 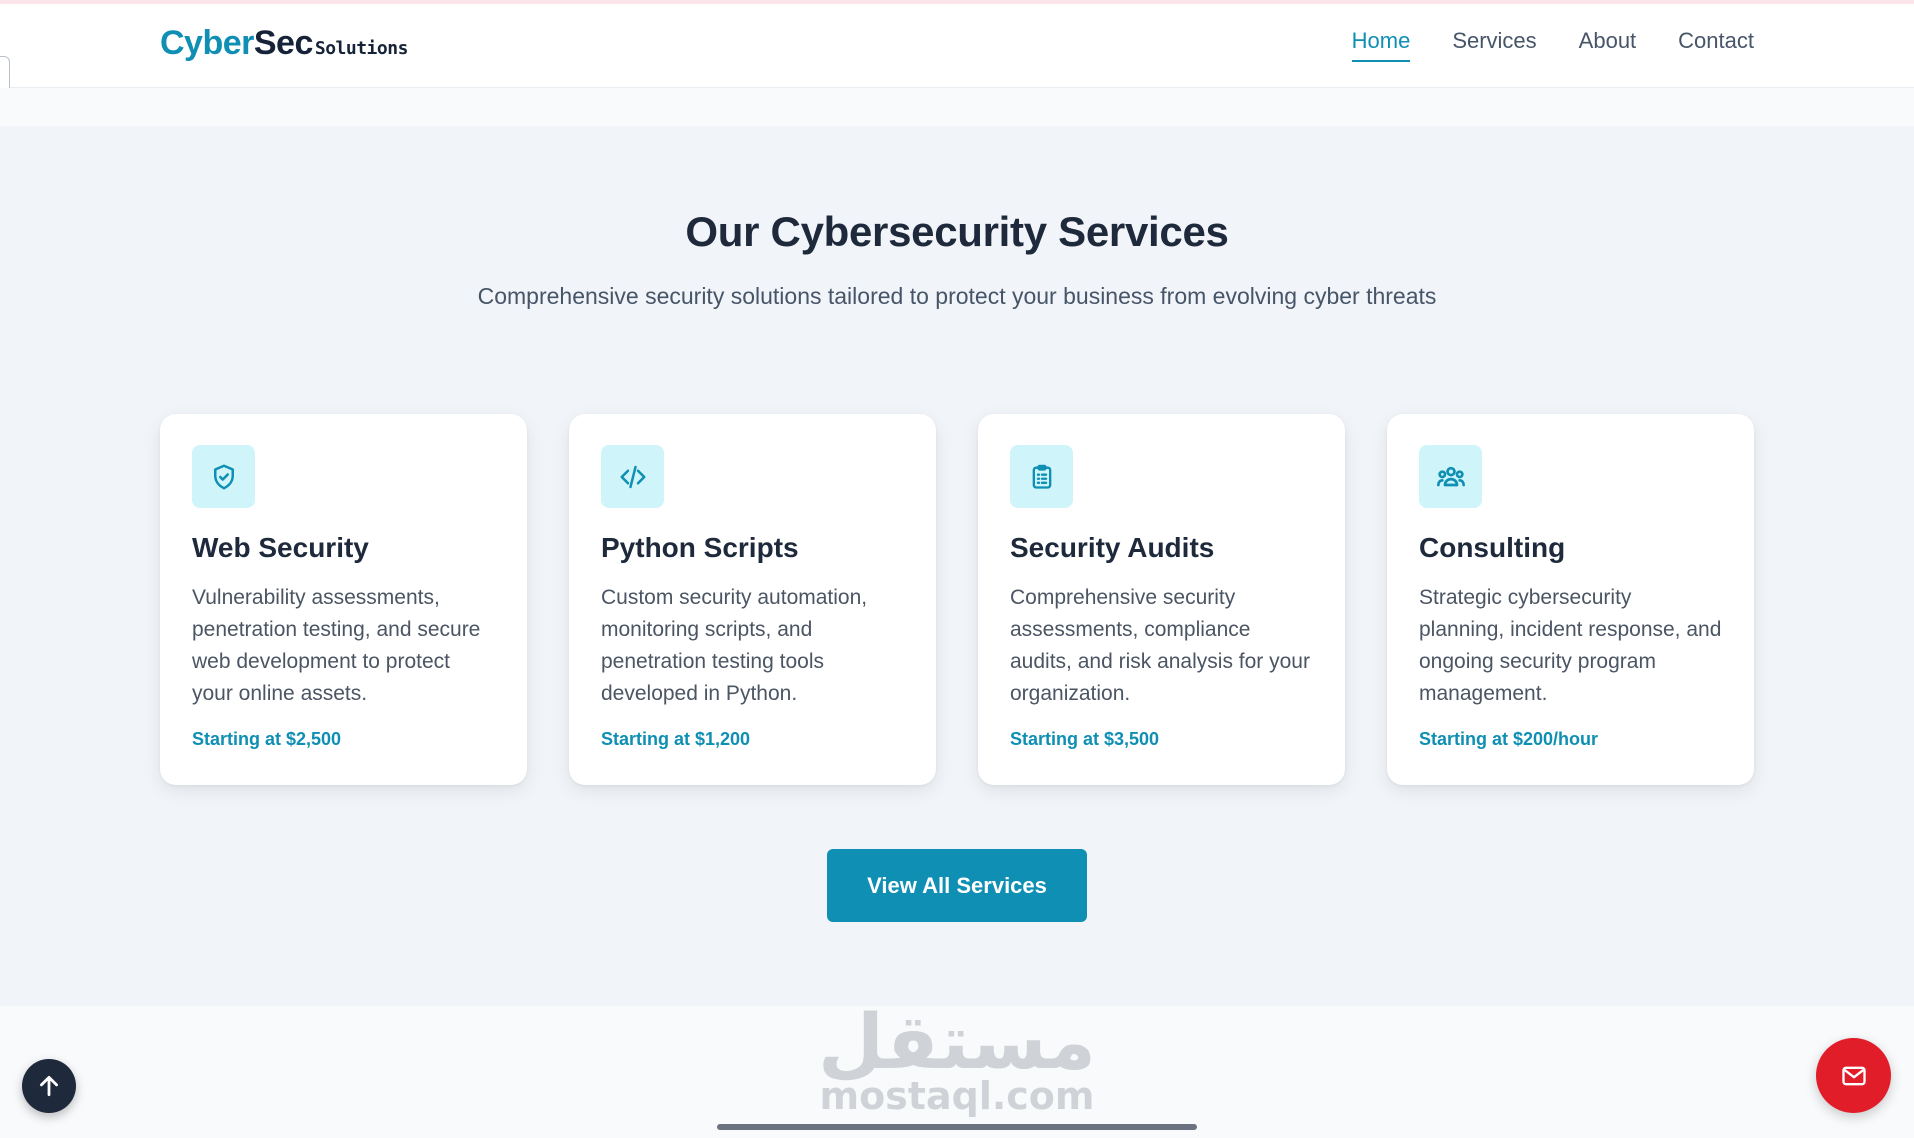 I want to click on site-logo: CyberSec Solutions, so click(x=284, y=43).